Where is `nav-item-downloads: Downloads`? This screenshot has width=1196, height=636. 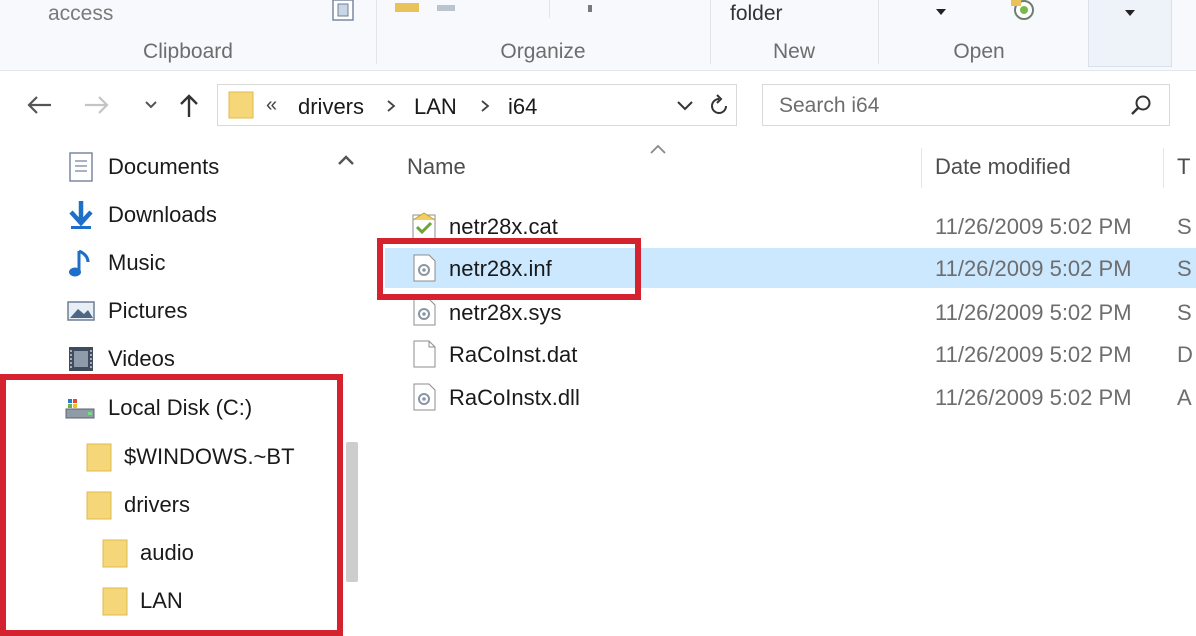
nav-item-downloads: Downloads is located at coordinates (141, 215).